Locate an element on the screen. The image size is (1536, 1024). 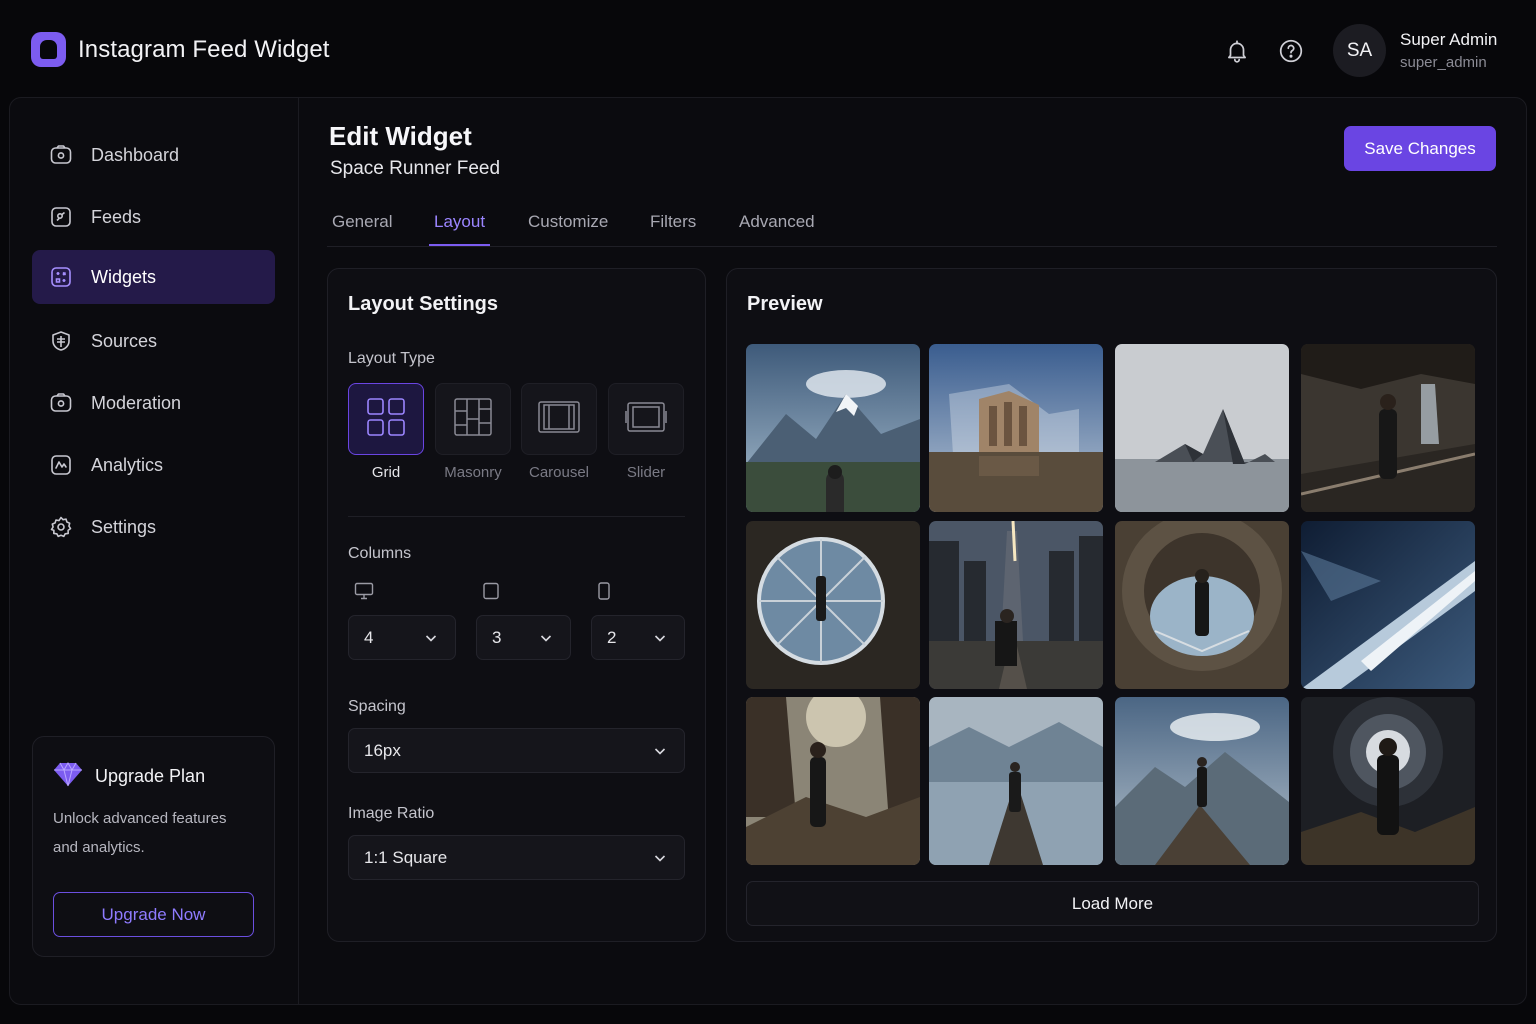
image-ratio-value: 1:1 Square is located at coordinates (406, 857).